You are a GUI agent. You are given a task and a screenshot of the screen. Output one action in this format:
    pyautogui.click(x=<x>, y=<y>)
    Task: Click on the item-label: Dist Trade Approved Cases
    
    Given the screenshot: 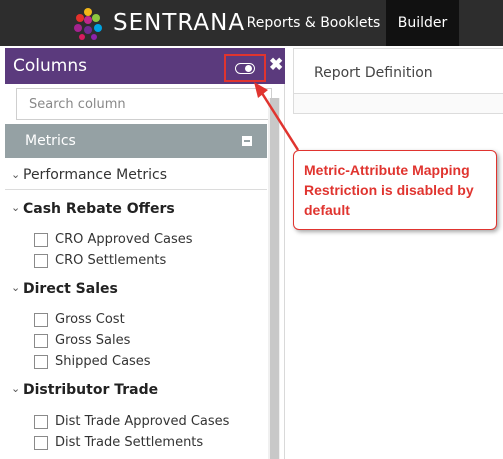 What is the action you would take?
    pyautogui.click(x=142, y=421)
    